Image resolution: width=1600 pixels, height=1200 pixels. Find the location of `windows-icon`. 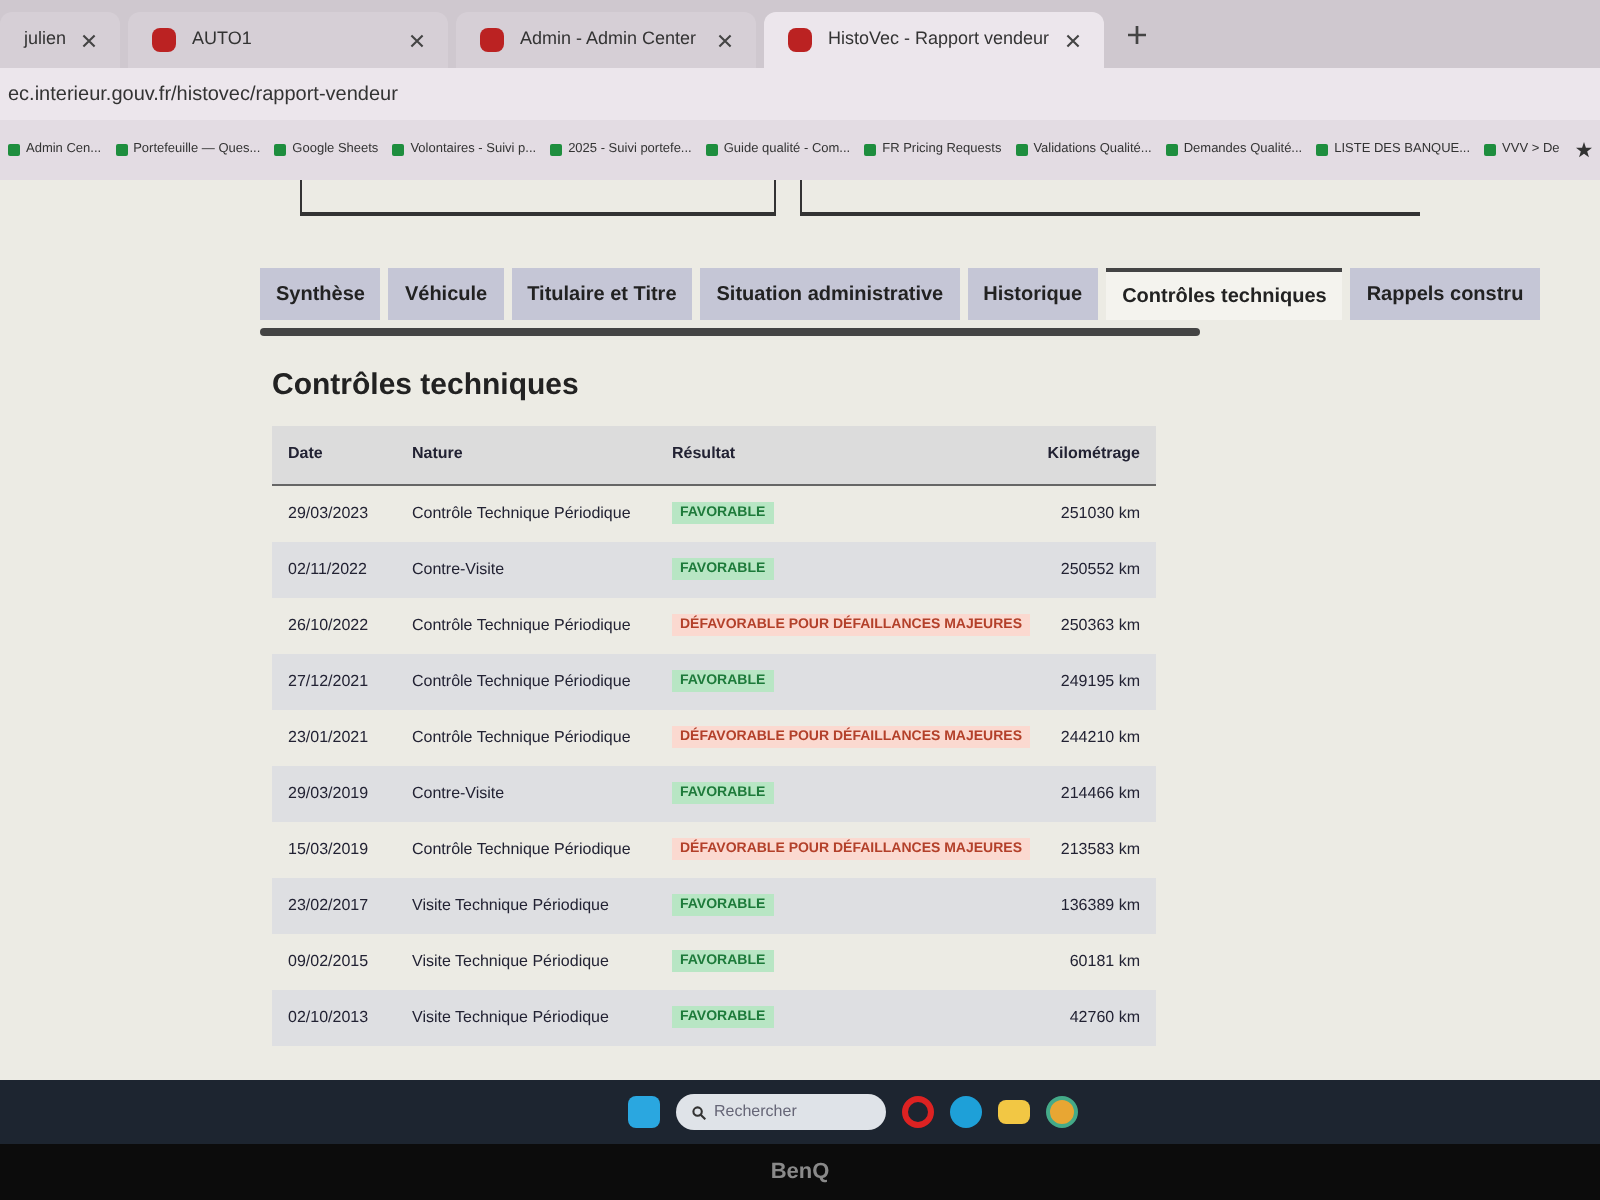

windows-icon is located at coordinates (644, 1112).